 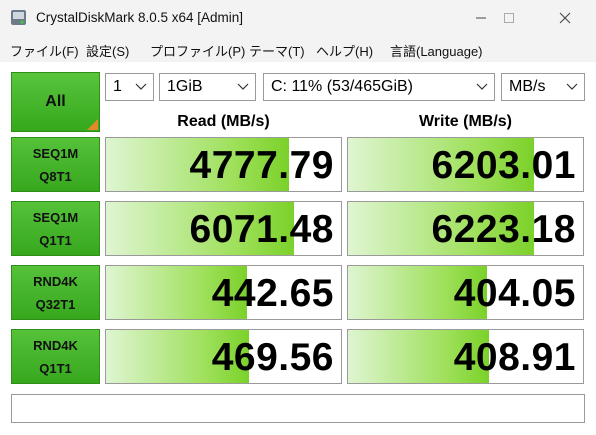 What do you see at coordinates (298, 18) in the screenshot?
I see `title-bar: CrystalDiskMark 8.0.5 x64 [Admin]` at bounding box center [298, 18].